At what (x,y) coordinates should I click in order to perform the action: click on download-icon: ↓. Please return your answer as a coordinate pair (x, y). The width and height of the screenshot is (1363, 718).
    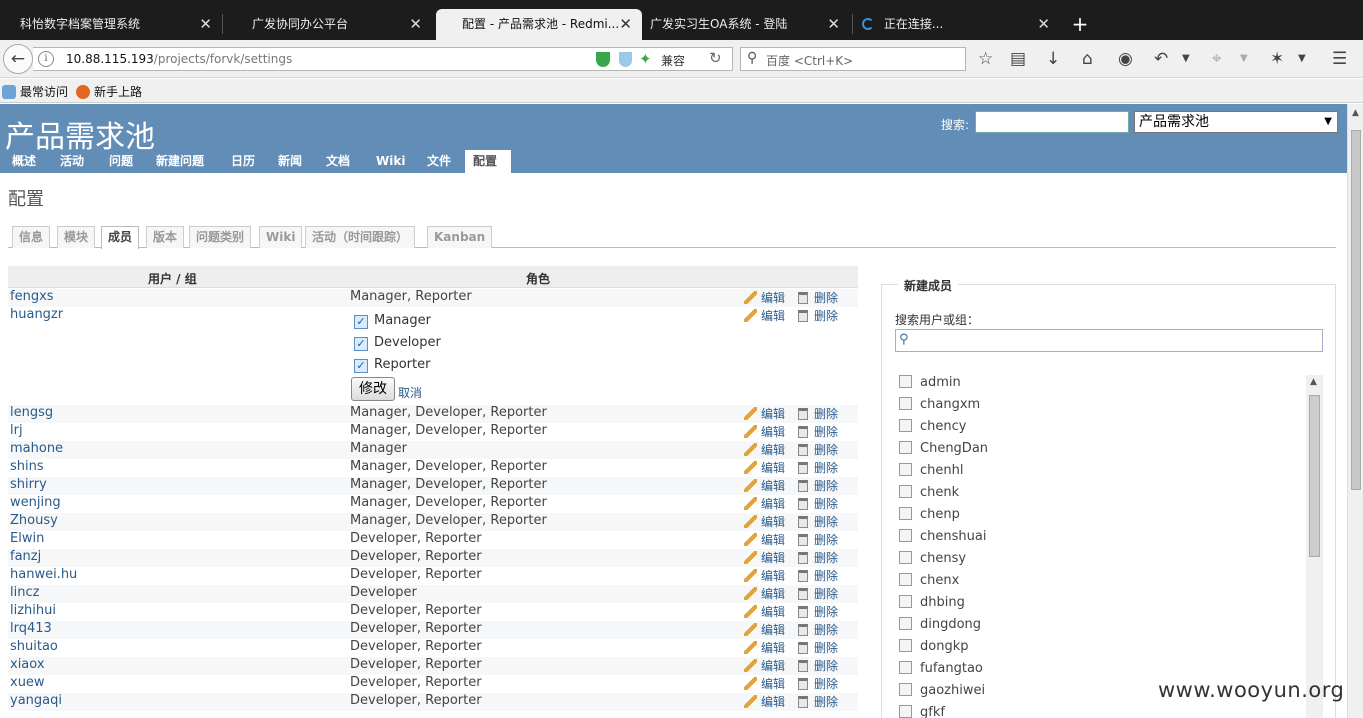
    Looking at the image, I should click on (1053, 59).